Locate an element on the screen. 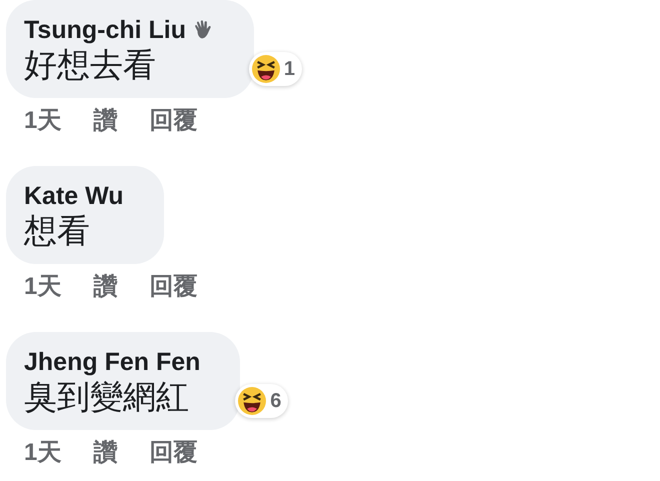 The height and width of the screenshot is (481, 660). comment-text: 好想去看 is located at coordinates (90, 65).